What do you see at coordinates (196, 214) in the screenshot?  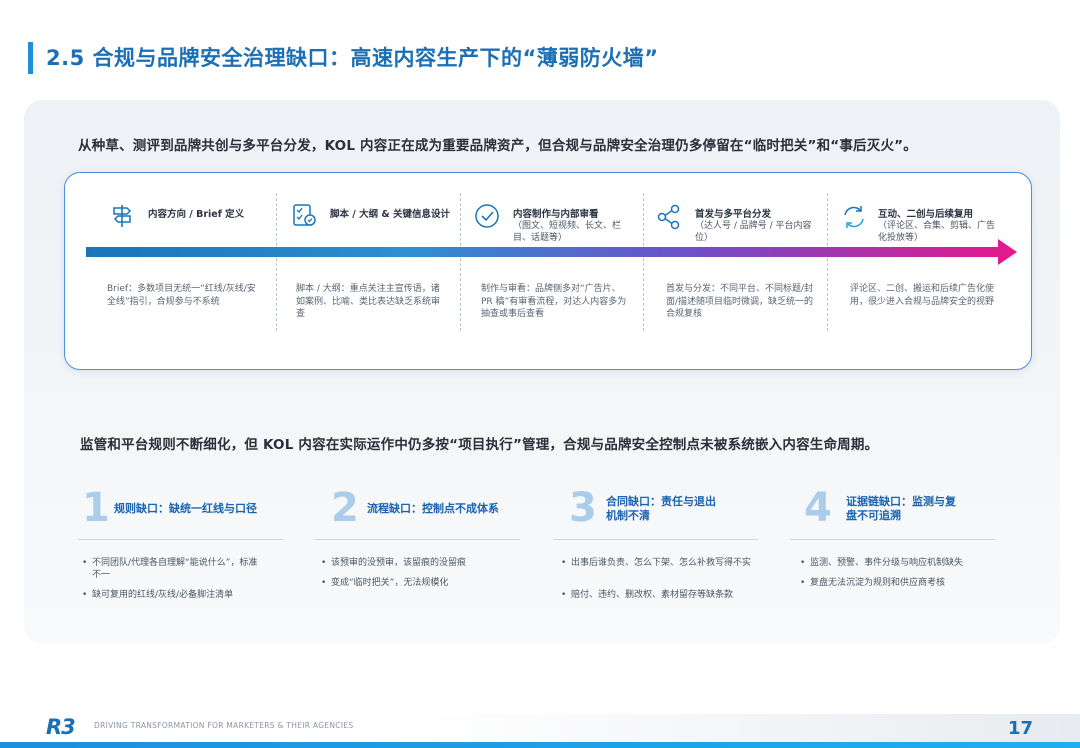 I see `stage-1-title: 内容方向 / Brief 定义` at bounding box center [196, 214].